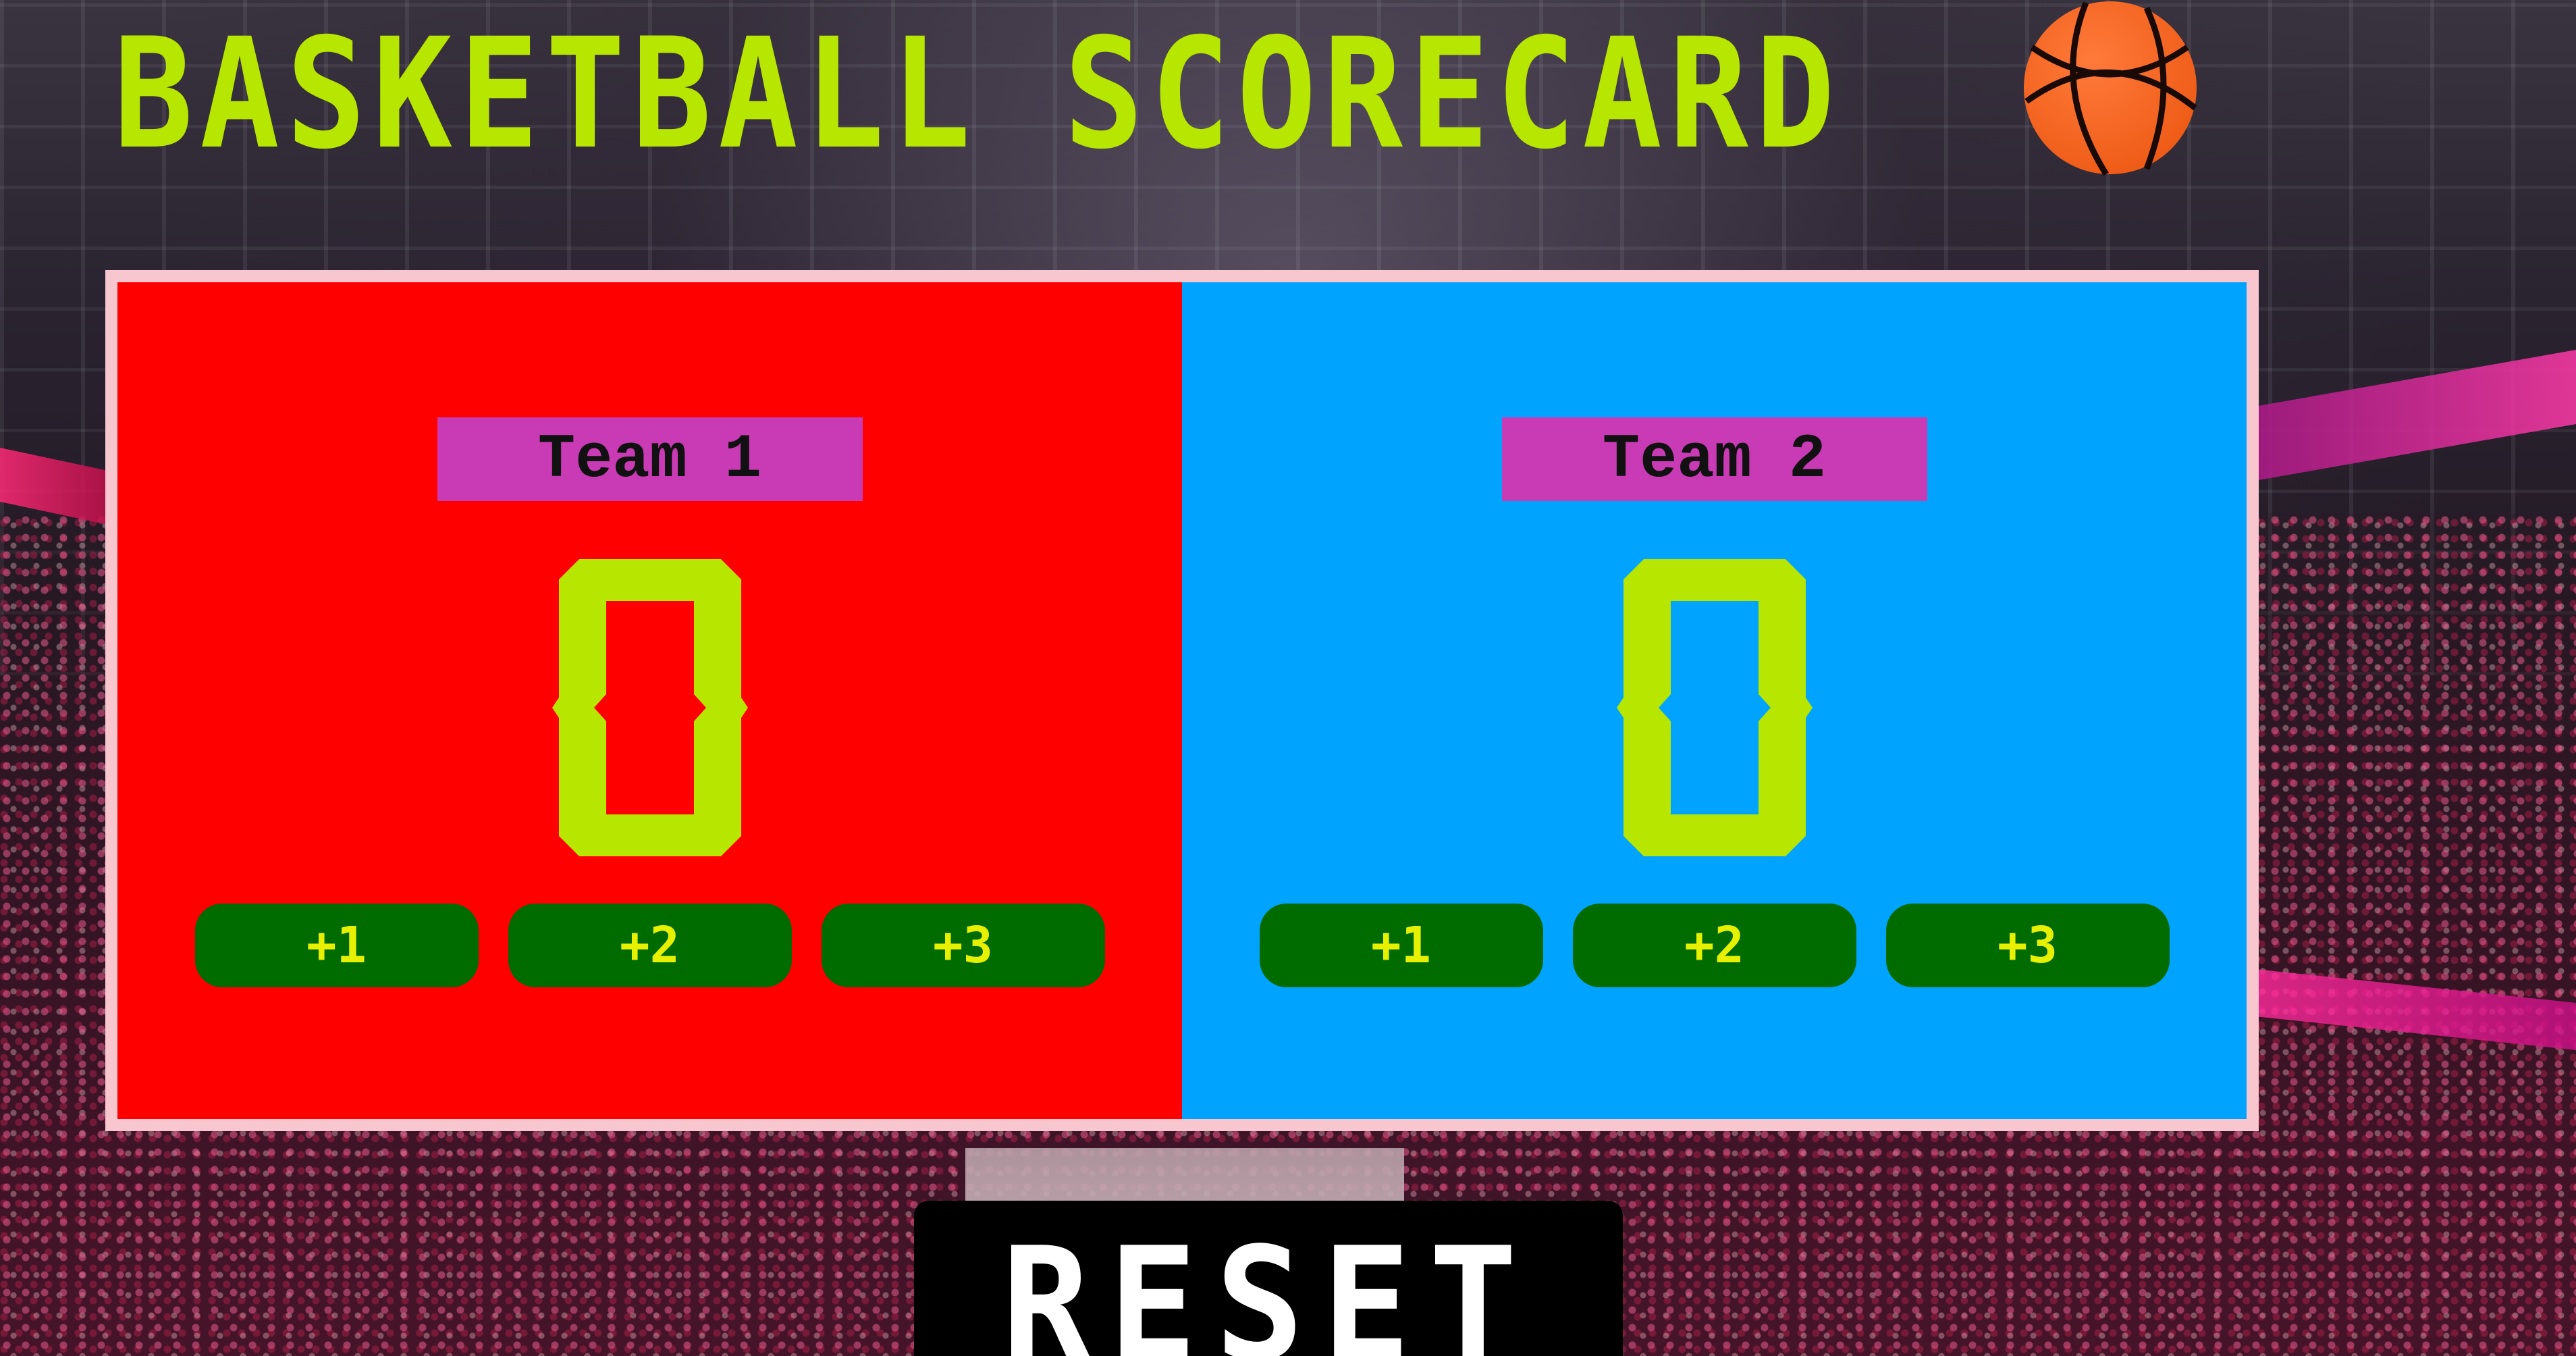 The image size is (2576, 1356). What do you see at coordinates (2110, 88) in the screenshot?
I see `basketball-icon` at bounding box center [2110, 88].